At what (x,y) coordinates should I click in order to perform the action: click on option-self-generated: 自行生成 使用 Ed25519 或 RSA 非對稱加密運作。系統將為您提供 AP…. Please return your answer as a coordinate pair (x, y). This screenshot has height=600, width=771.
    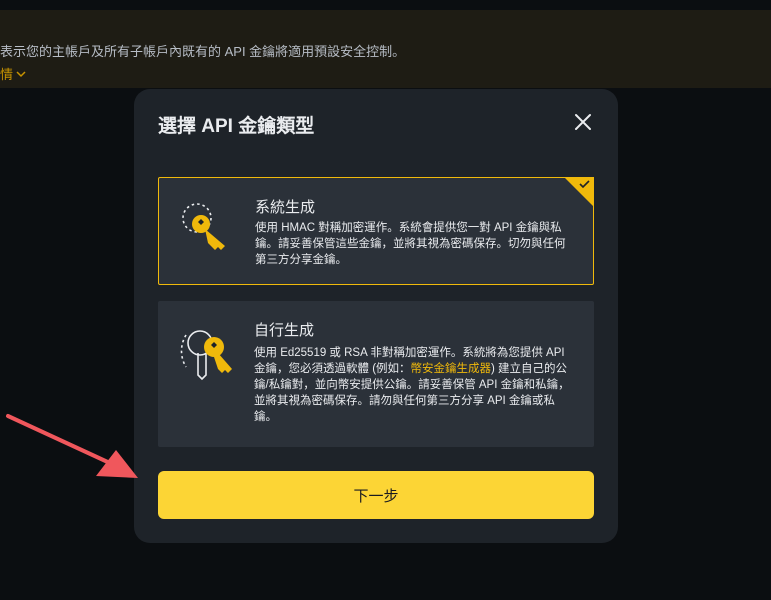
    Looking at the image, I should click on (376, 374).